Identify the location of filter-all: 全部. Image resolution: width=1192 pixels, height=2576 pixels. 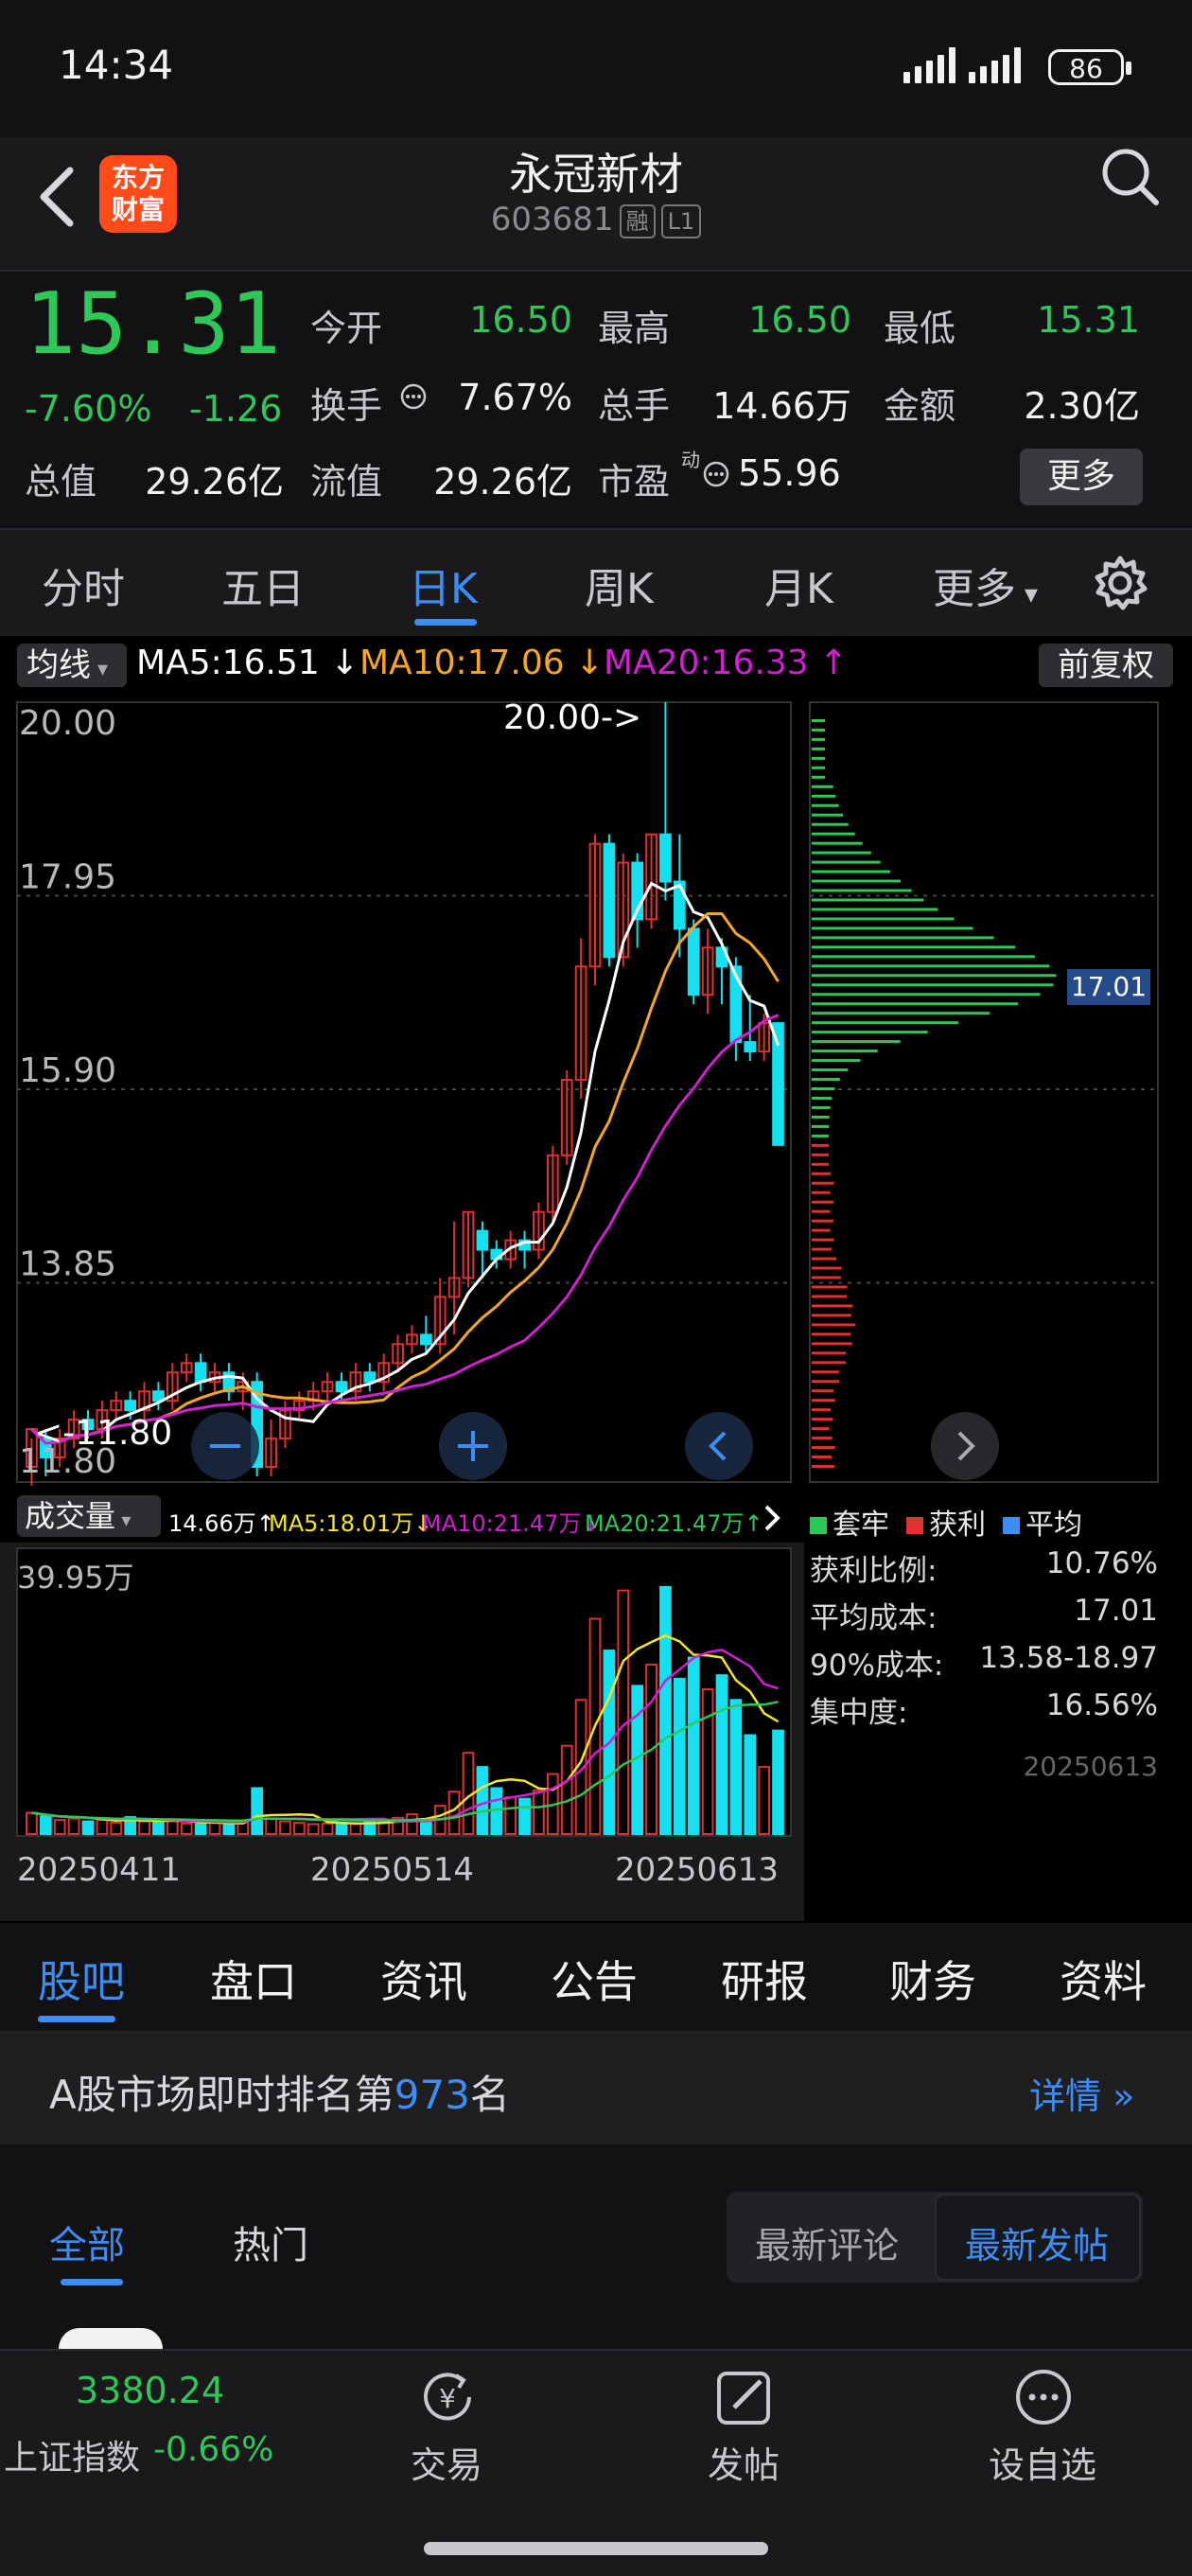
(87, 2241).